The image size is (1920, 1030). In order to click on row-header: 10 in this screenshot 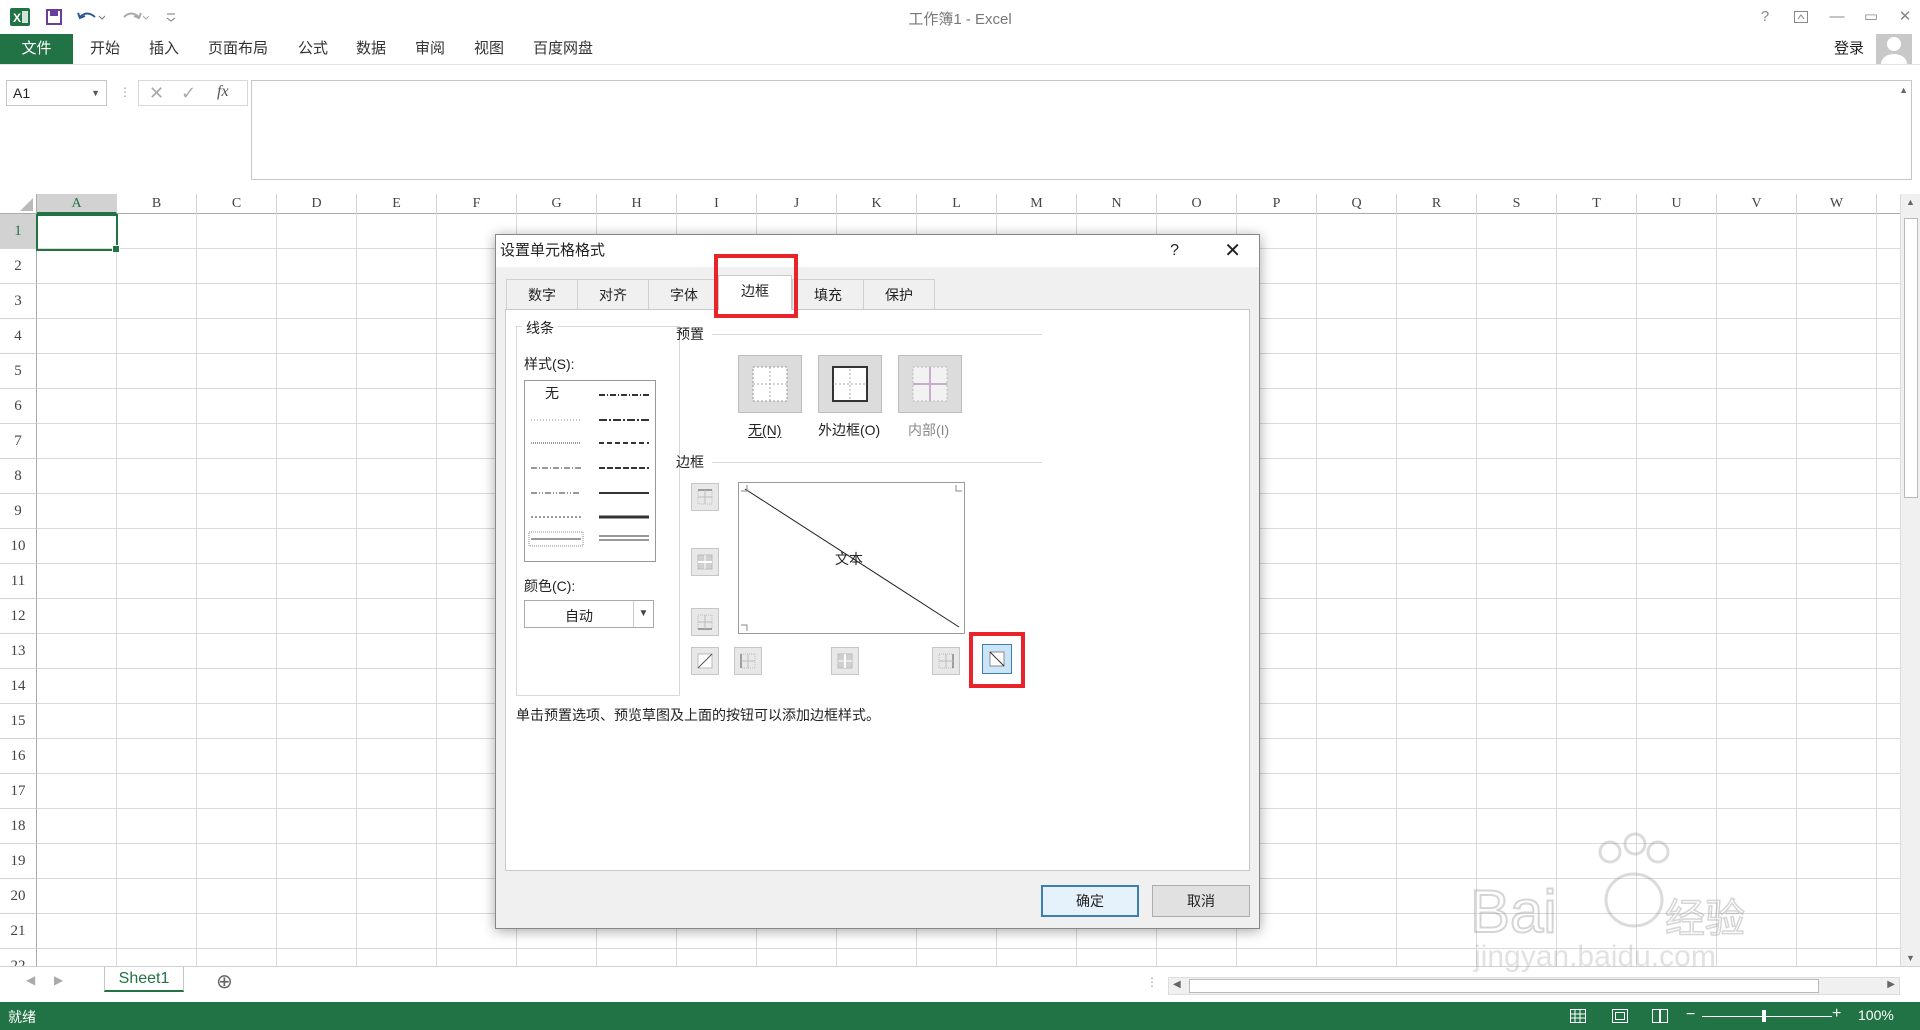, I will do `click(18, 546)`.